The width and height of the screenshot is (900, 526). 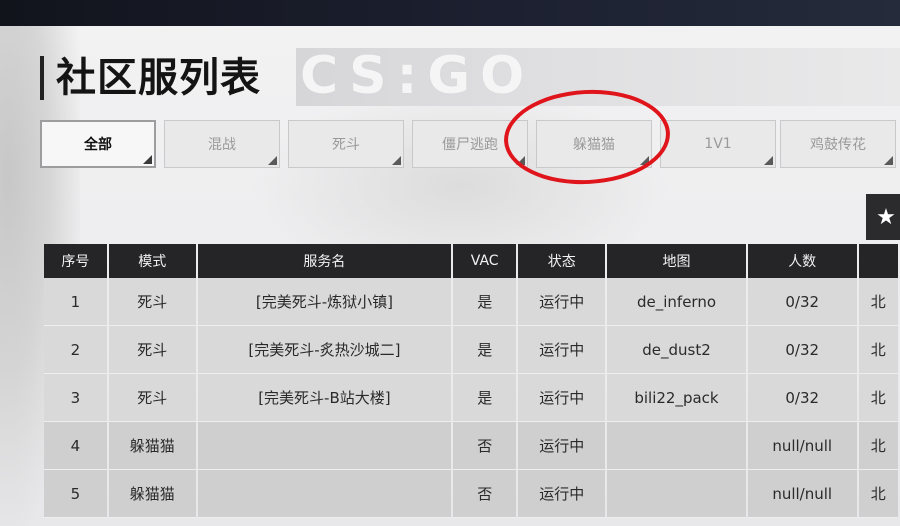 What do you see at coordinates (676, 398) in the screenshot?
I see `cell-map: bili22_pack` at bounding box center [676, 398].